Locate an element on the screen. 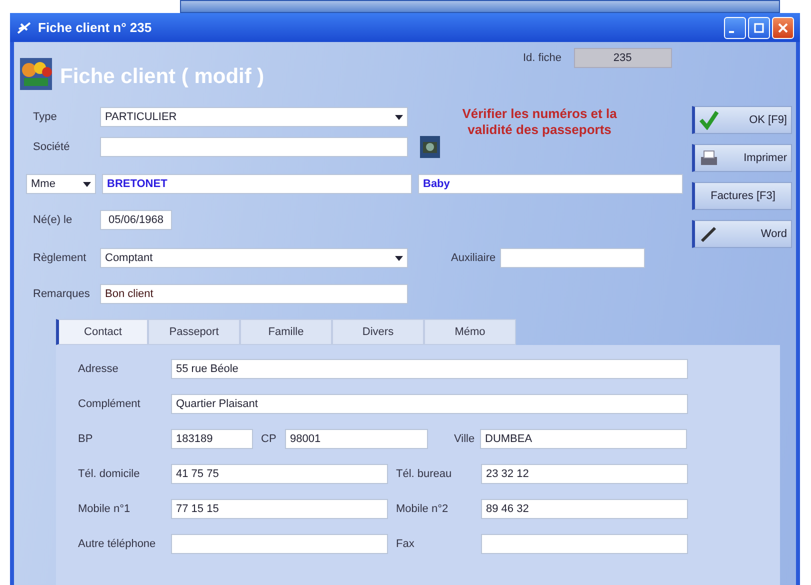 This screenshot has height=585, width=811. field-label: CP is located at coordinates (269, 438).